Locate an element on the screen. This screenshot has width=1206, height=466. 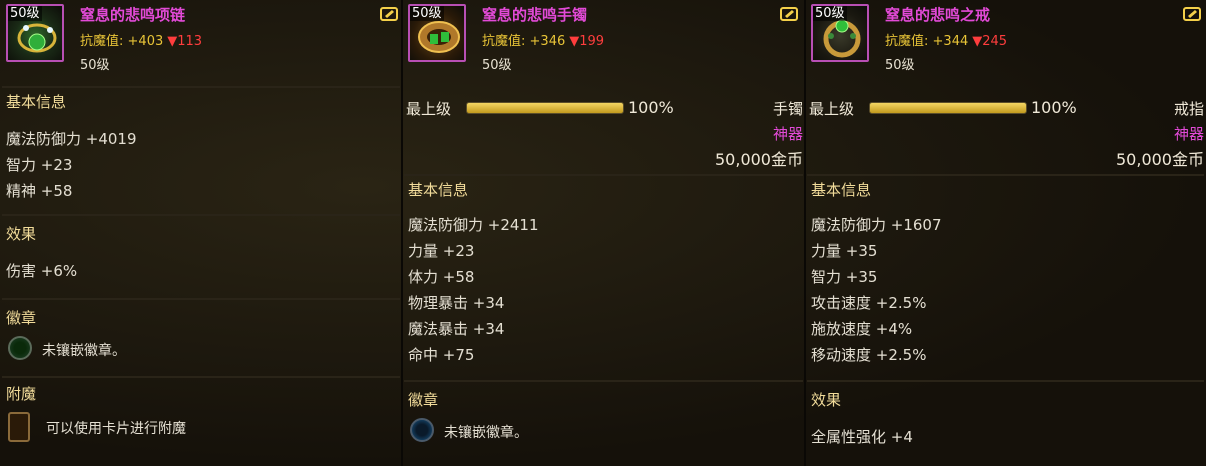
item-name: 窒息的悲鸣手镯 is located at coordinates (535, 15).